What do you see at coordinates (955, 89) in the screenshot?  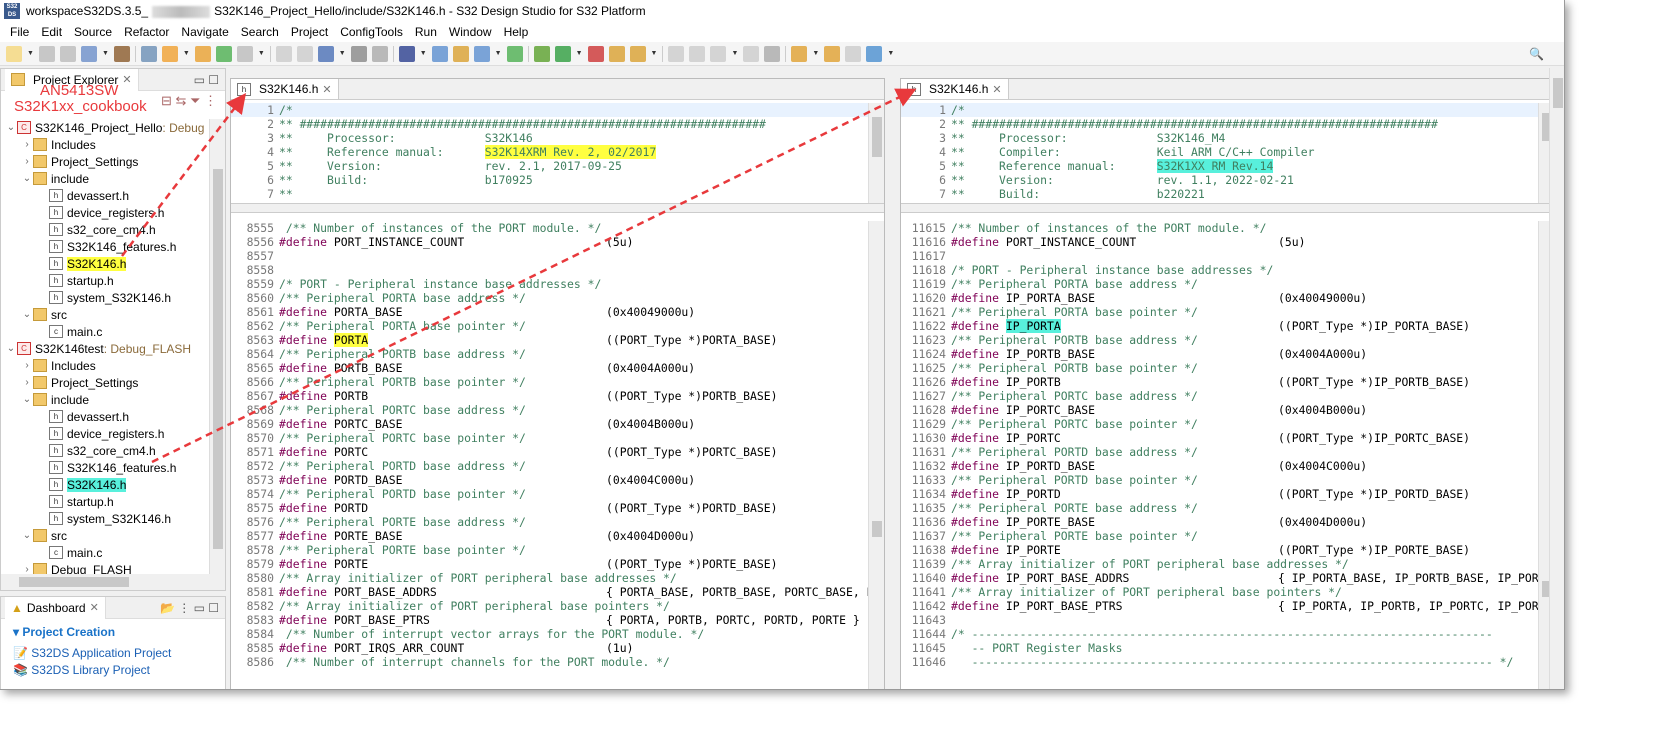 I see `editor-tab: h S32K146.h ✕` at bounding box center [955, 89].